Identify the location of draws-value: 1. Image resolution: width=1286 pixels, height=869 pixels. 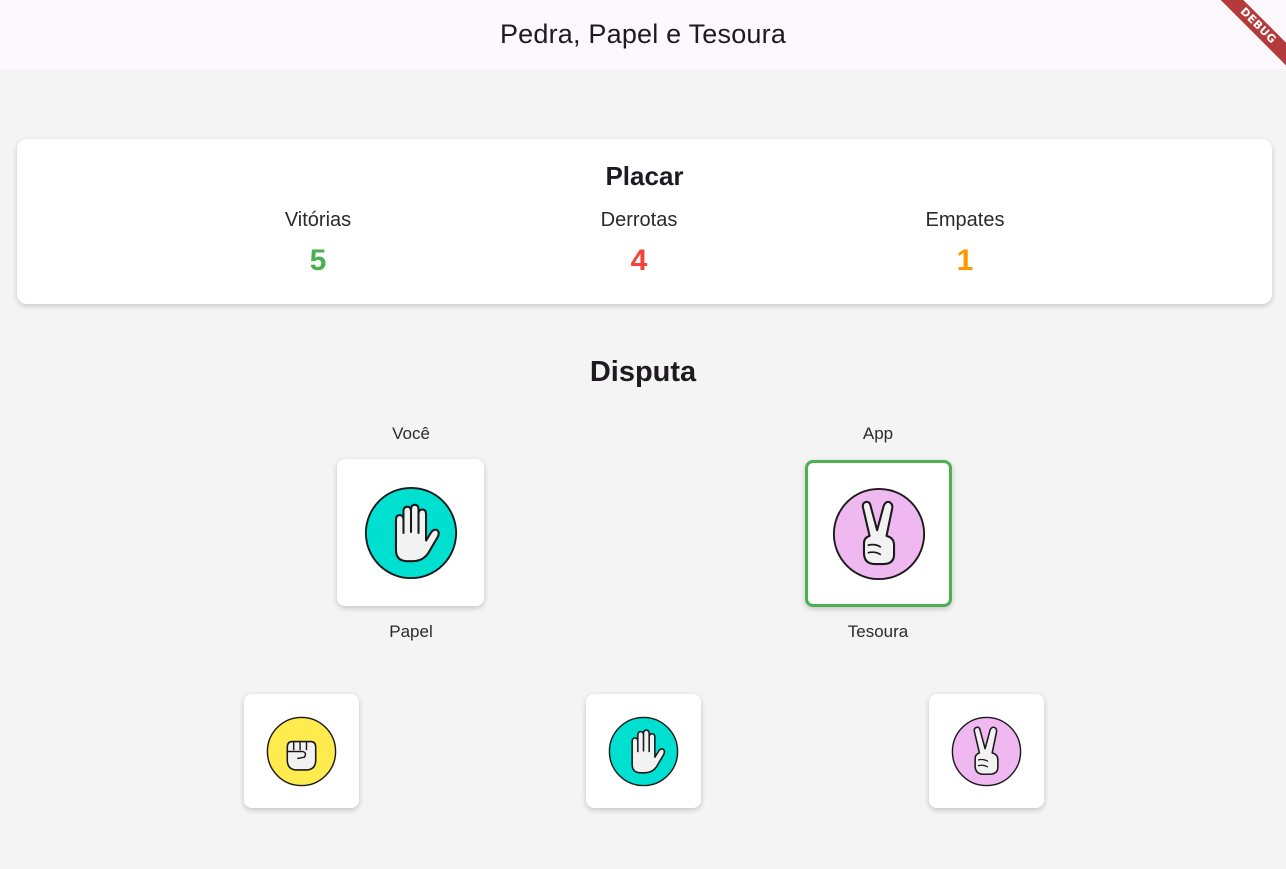
(965, 260).